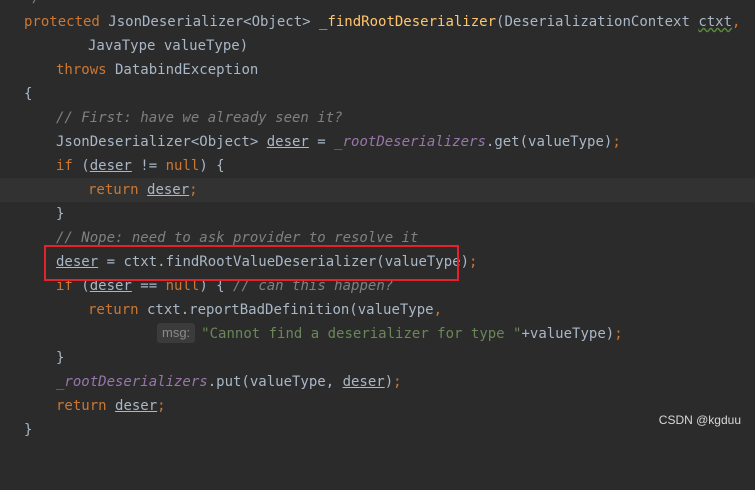  Describe the element at coordinates (321, 142) in the screenshot. I see `assign-op: =` at that location.